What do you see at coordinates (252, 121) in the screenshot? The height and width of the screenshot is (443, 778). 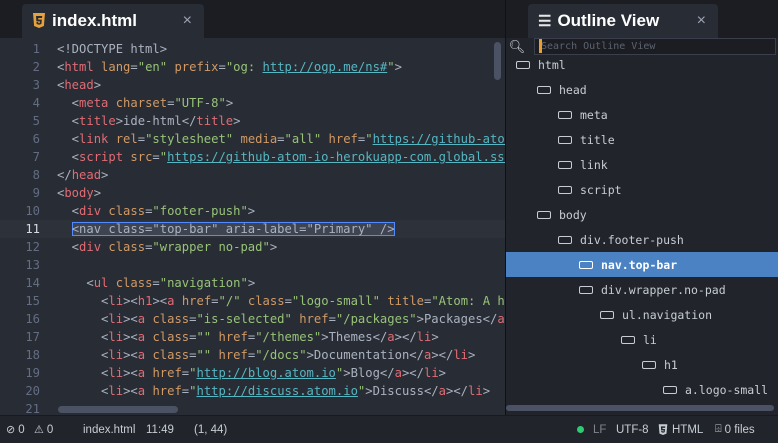 I see `code-line: 5 <title>ide-html</title>` at bounding box center [252, 121].